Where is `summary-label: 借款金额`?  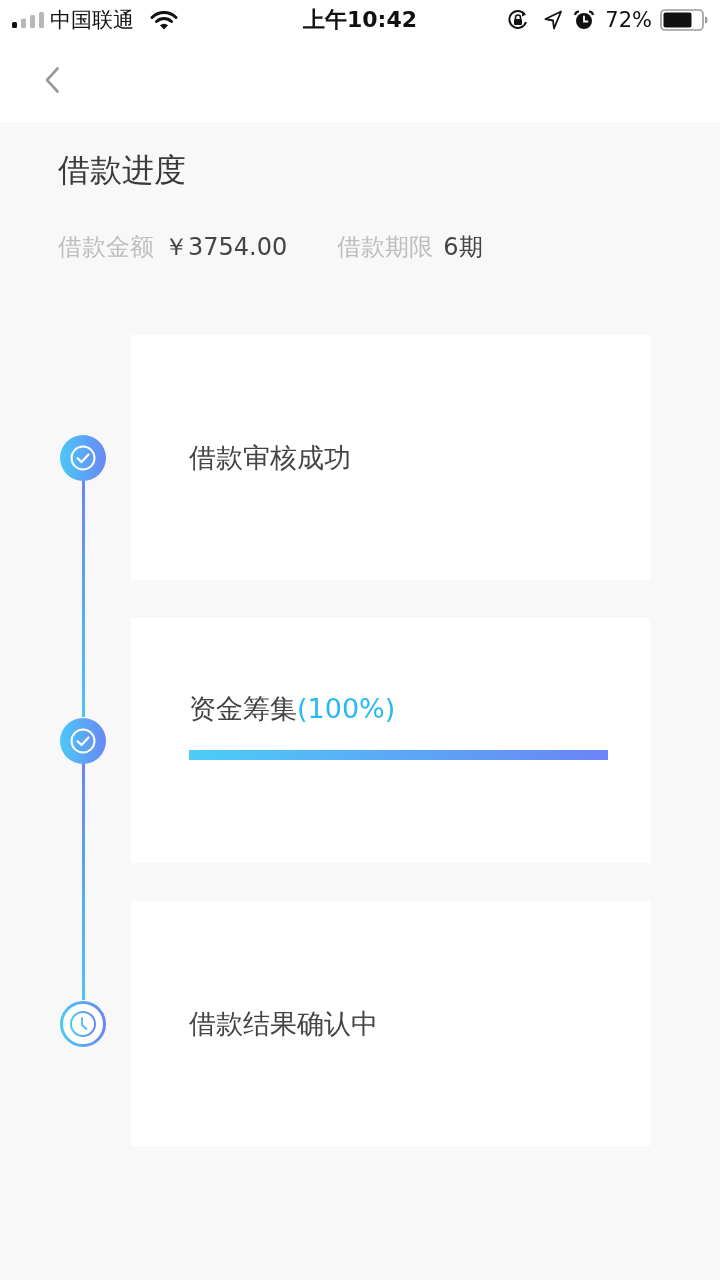 summary-label: 借款金额 is located at coordinates (106, 247).